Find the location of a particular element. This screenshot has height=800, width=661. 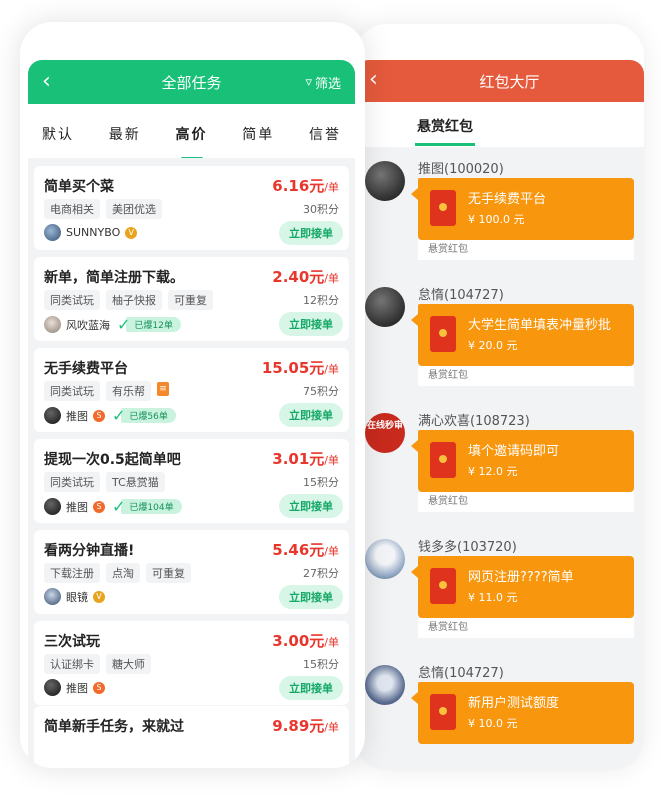

task-price: 3.01元/单 is located at coordinates (305, 459).